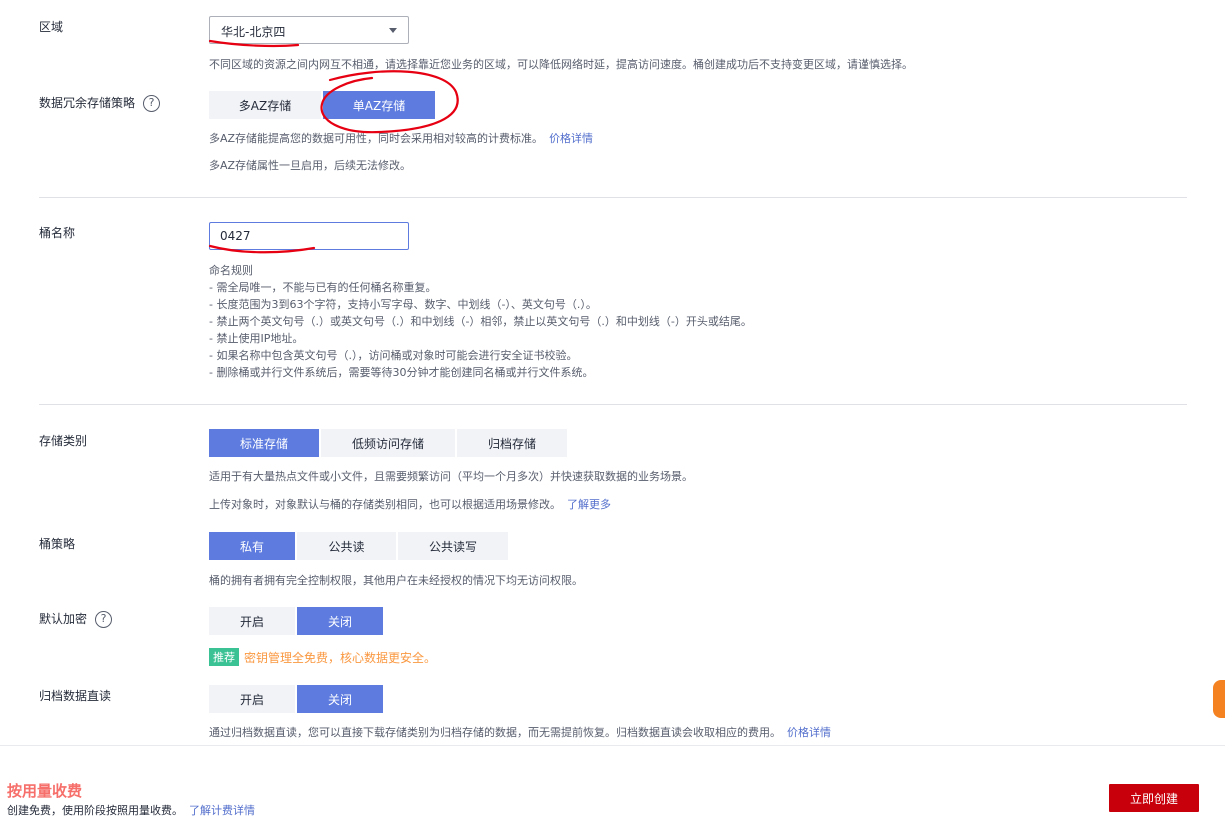 The width and height of the screenshot is (1225, 830). What do you see at coordinates (252, 621) in the screenshot?
I see `encryption-on-button: 开启` at bounding box center [252, 621].